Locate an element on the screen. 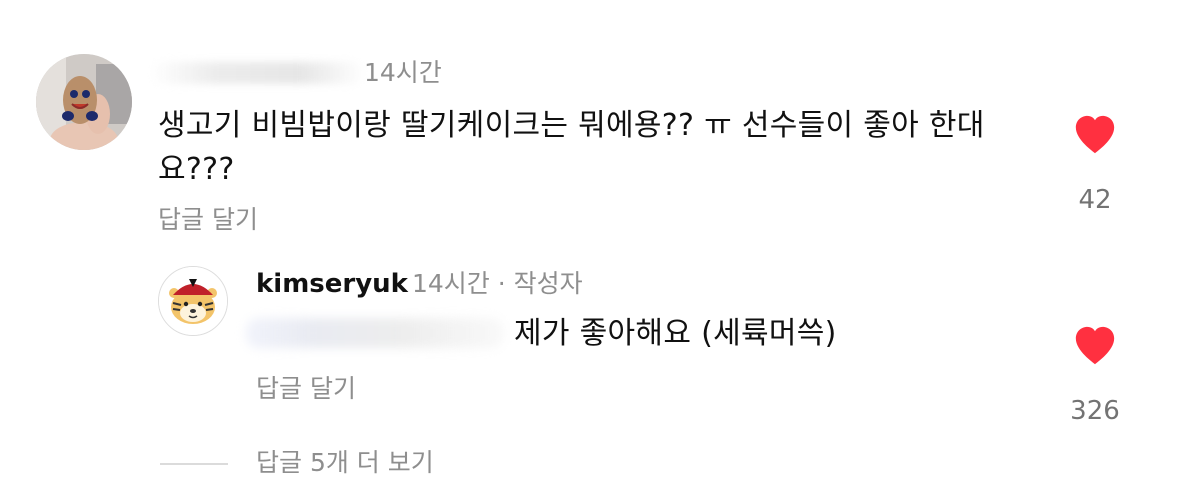 Image resolution: width=1179 pixels, height=499 pixels. tiger-mascot-avatar is located at coordinates (193, 301).